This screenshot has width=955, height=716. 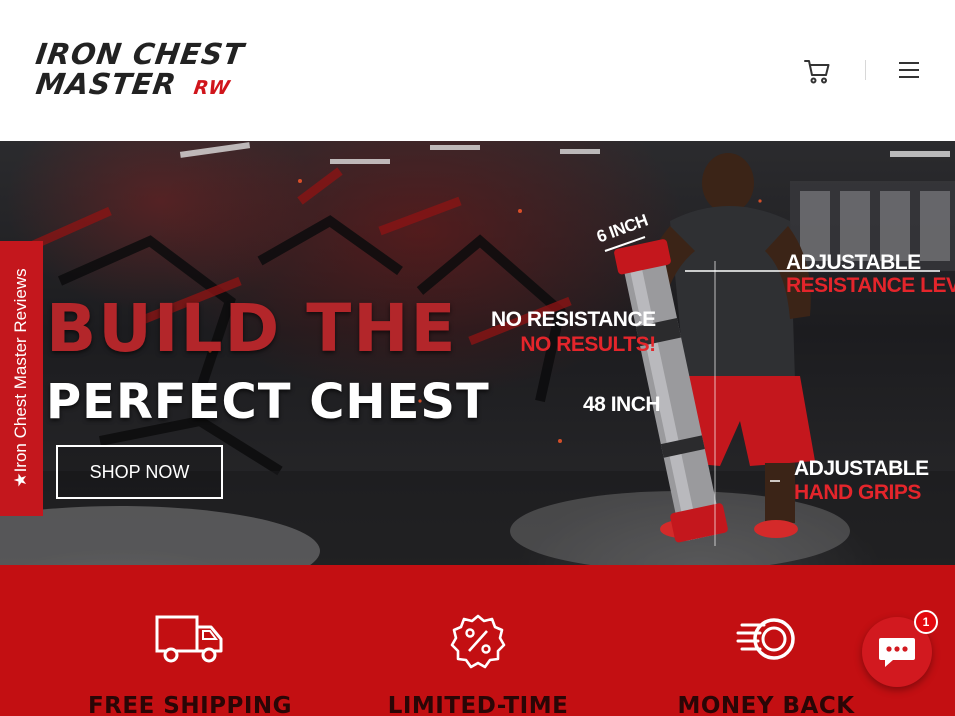 What do you see at coordinates (926, 622) in the screenshot?
I see `chat-unread-badge: 1` at bounding box center [926, 622].